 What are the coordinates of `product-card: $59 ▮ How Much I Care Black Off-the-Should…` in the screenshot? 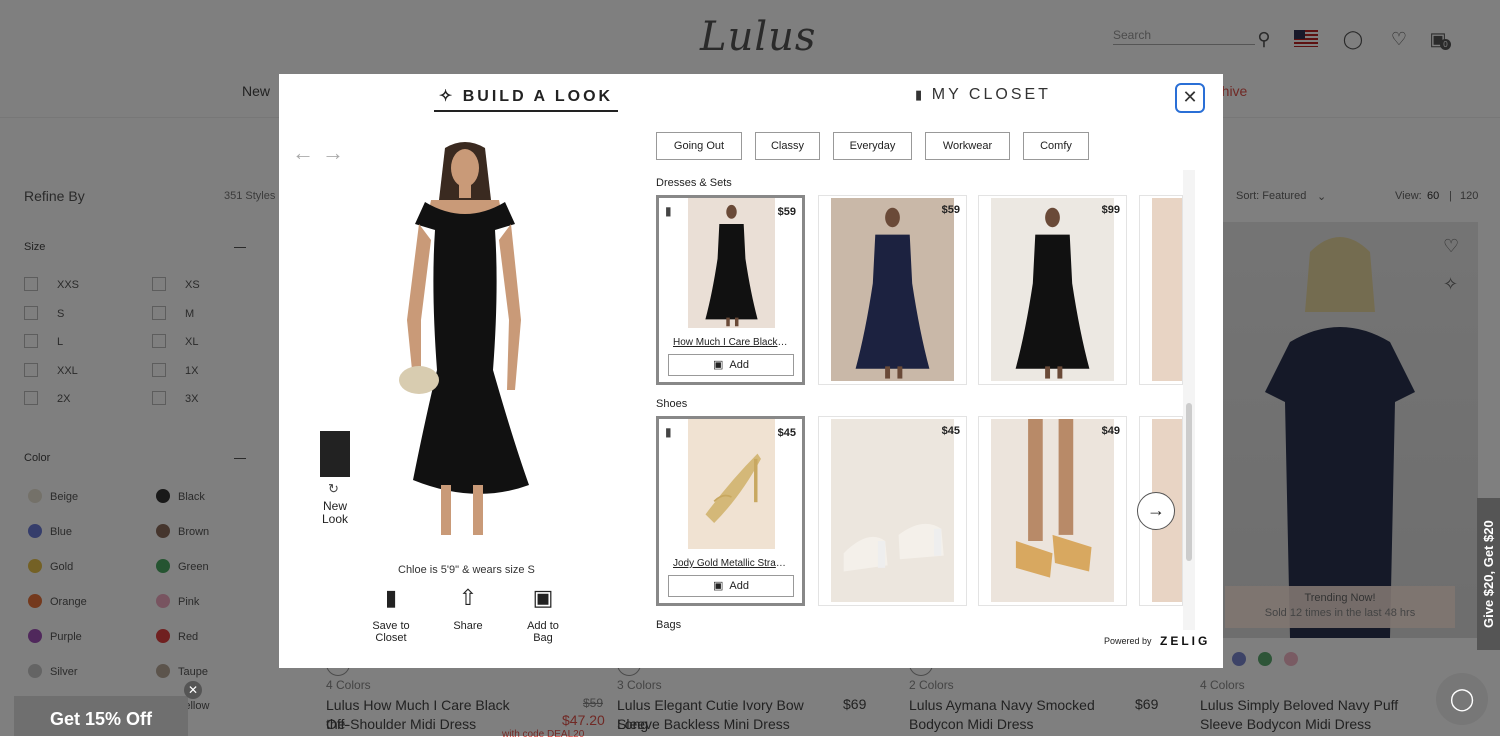 It's located at (730, 290).